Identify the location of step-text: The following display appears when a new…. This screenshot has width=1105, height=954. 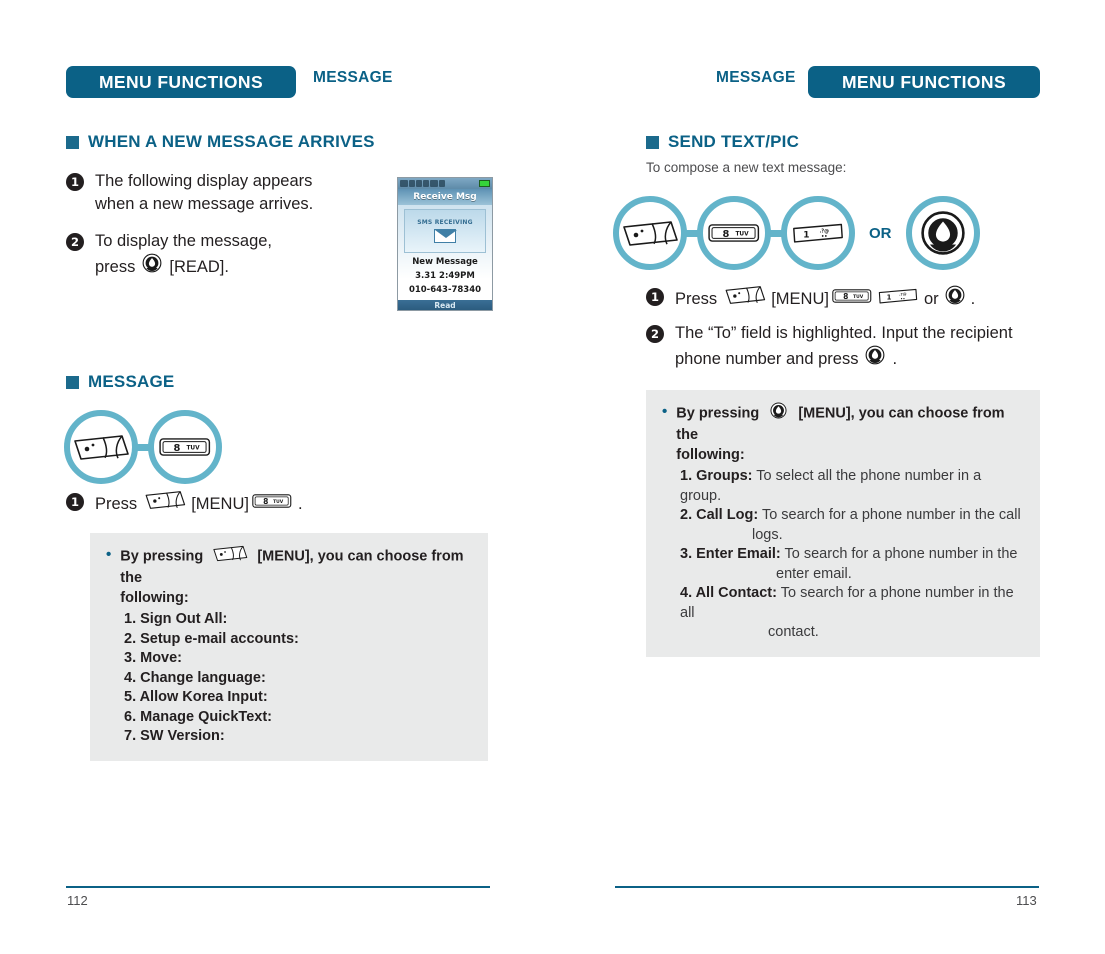
(204, 192).